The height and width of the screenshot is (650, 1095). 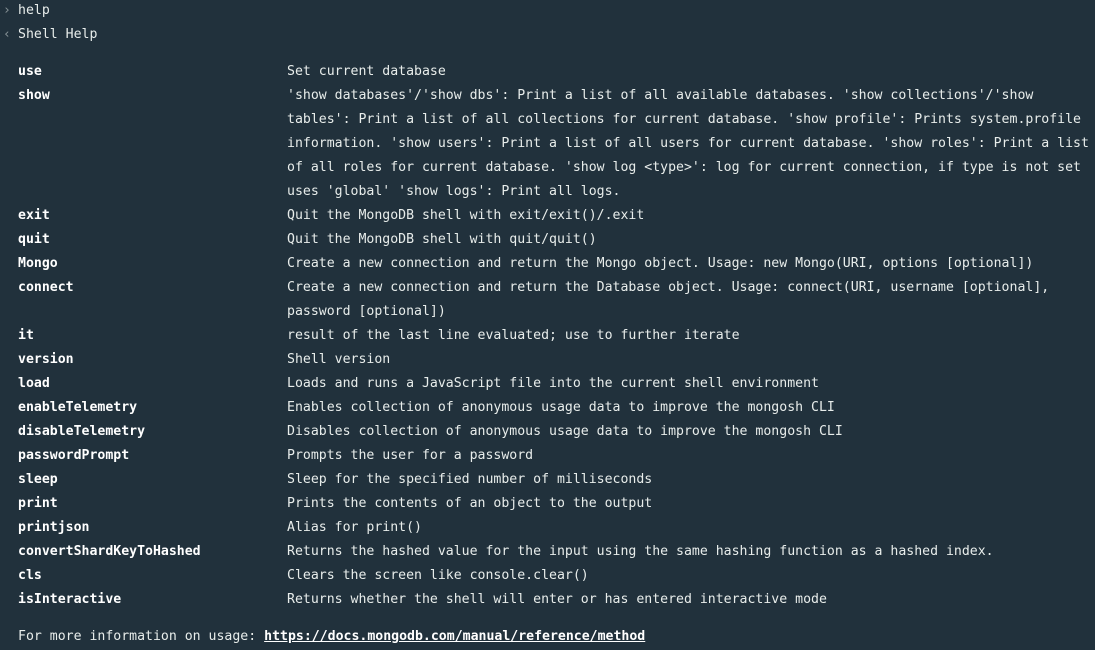 I want to click on command-name: connect, so click(x=46, y=287).